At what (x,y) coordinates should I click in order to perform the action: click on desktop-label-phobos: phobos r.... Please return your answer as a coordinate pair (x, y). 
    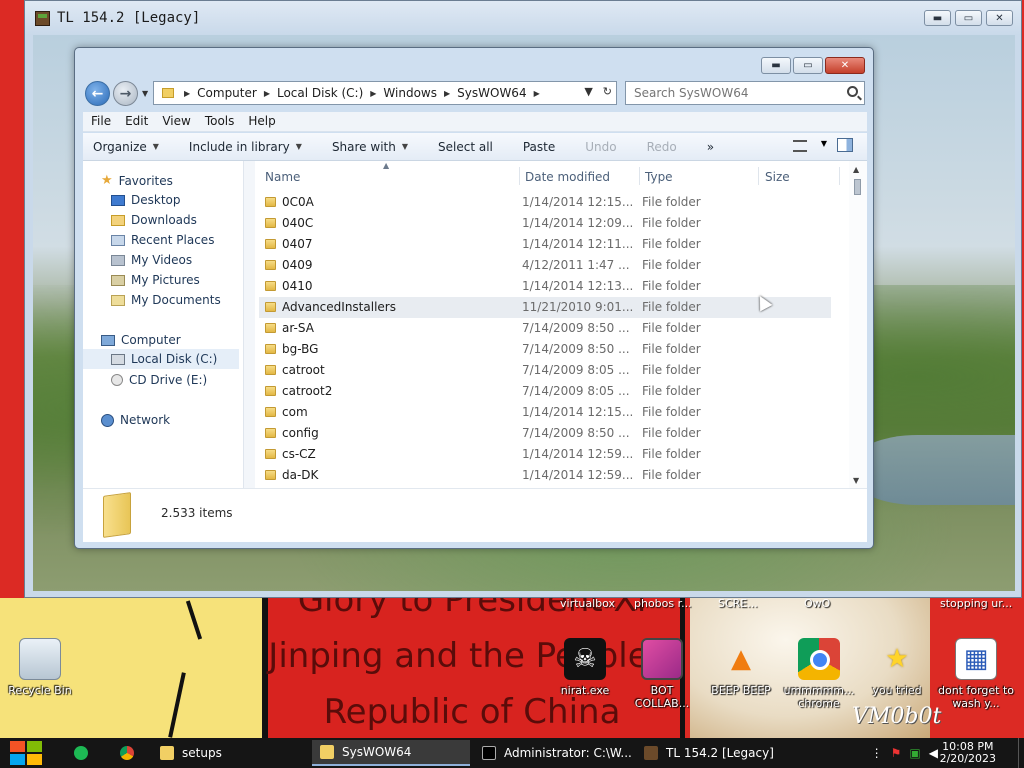
    Looking at the image, I should click on (663, 603).